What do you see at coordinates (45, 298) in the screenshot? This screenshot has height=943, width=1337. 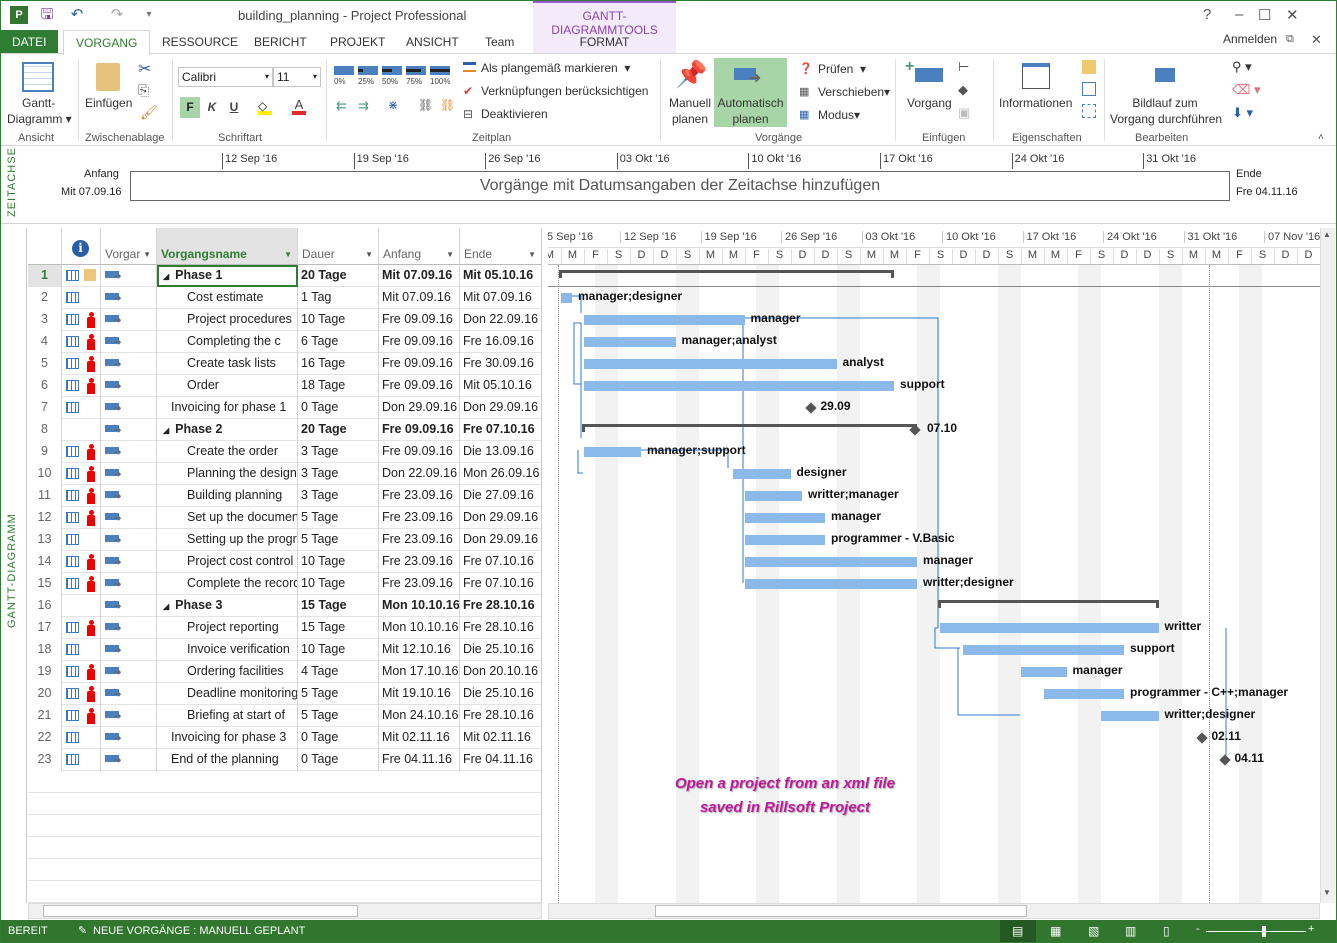 I see `row-number: 2` at bounding box center [45, 298].